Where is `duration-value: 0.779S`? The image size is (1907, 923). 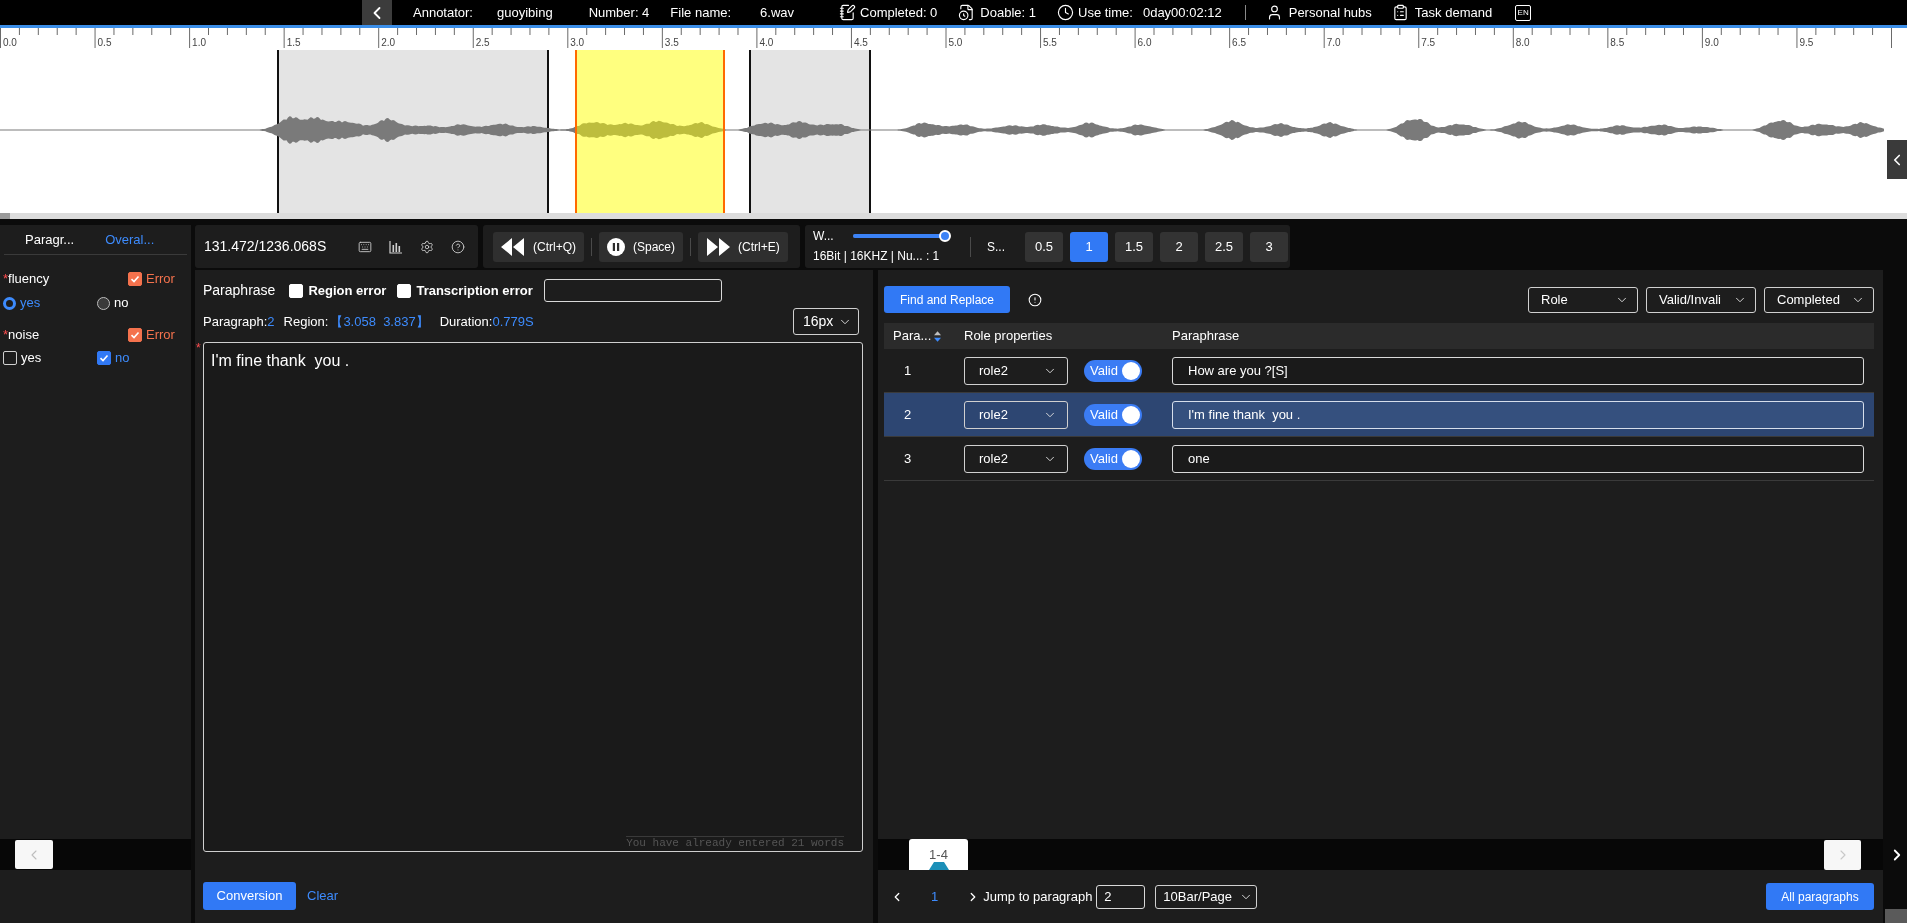
duration-value: 0.779S is located at coordinates (513, 321).